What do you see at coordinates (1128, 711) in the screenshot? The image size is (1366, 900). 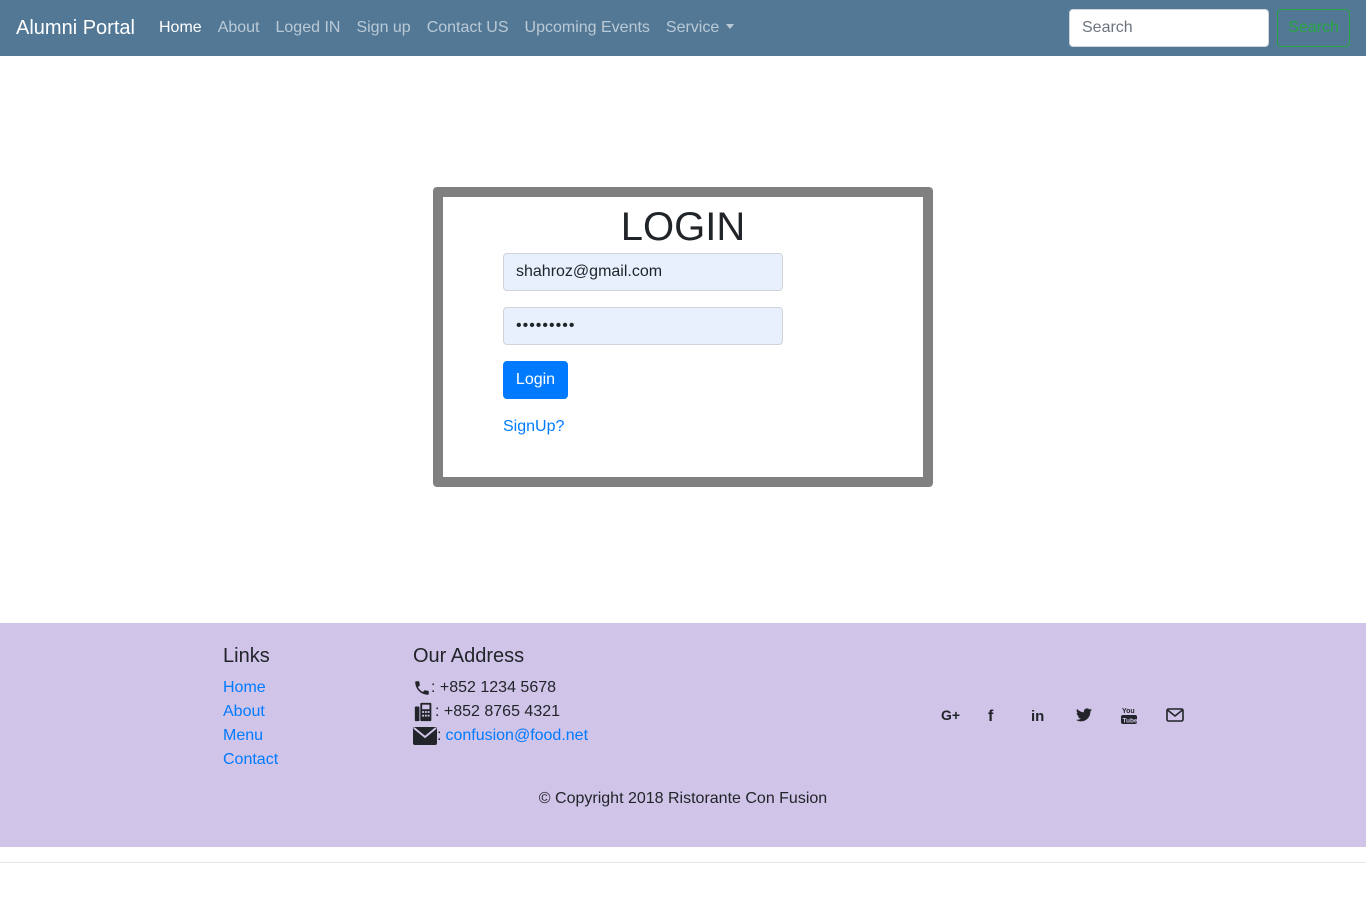 I see `svg-text: You` at bounding box center [1128, 711].